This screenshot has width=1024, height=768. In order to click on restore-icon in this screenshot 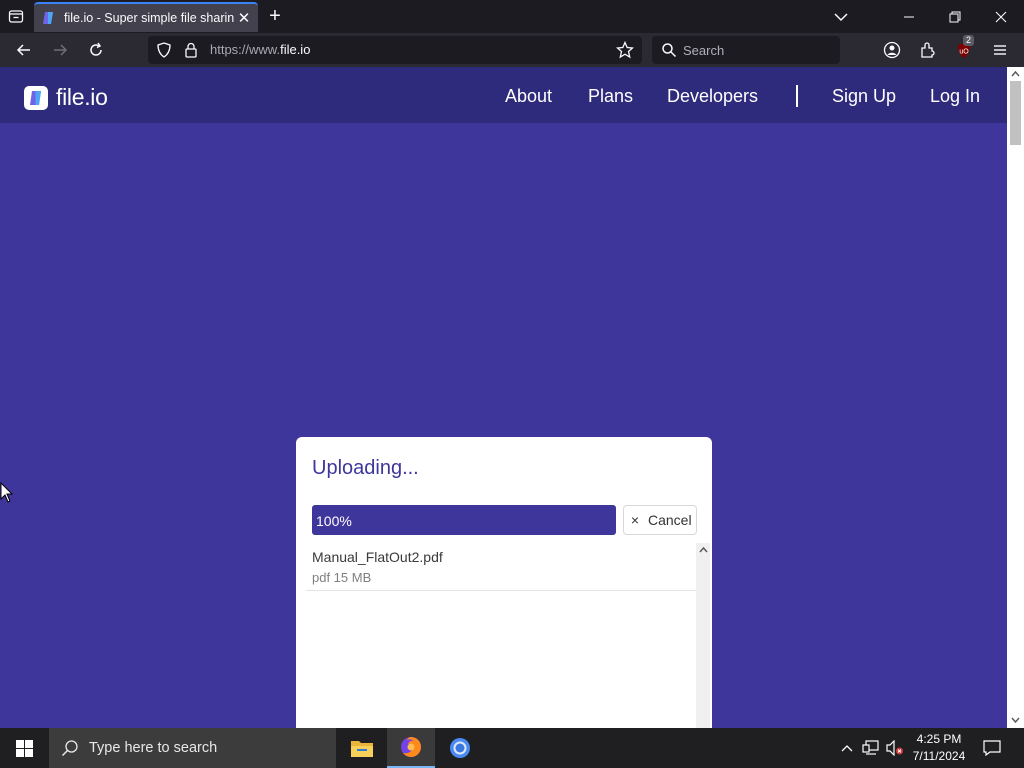, I will do `click(955, 16)`.